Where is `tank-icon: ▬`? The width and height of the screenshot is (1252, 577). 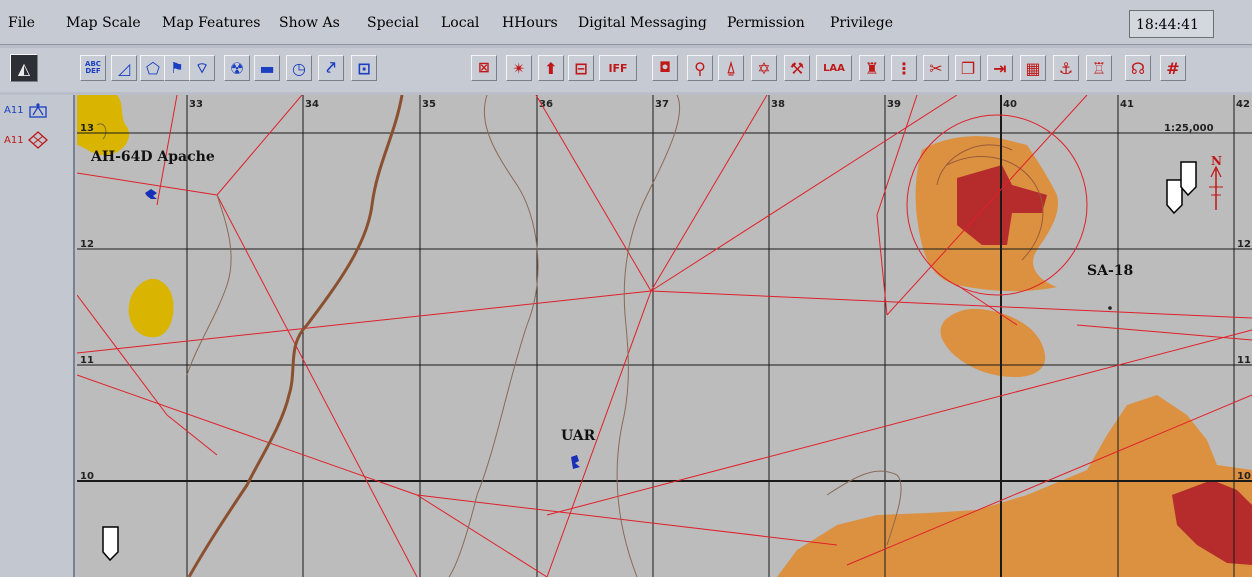
tank-icon: ▬ is located at coordinates (267, 68).